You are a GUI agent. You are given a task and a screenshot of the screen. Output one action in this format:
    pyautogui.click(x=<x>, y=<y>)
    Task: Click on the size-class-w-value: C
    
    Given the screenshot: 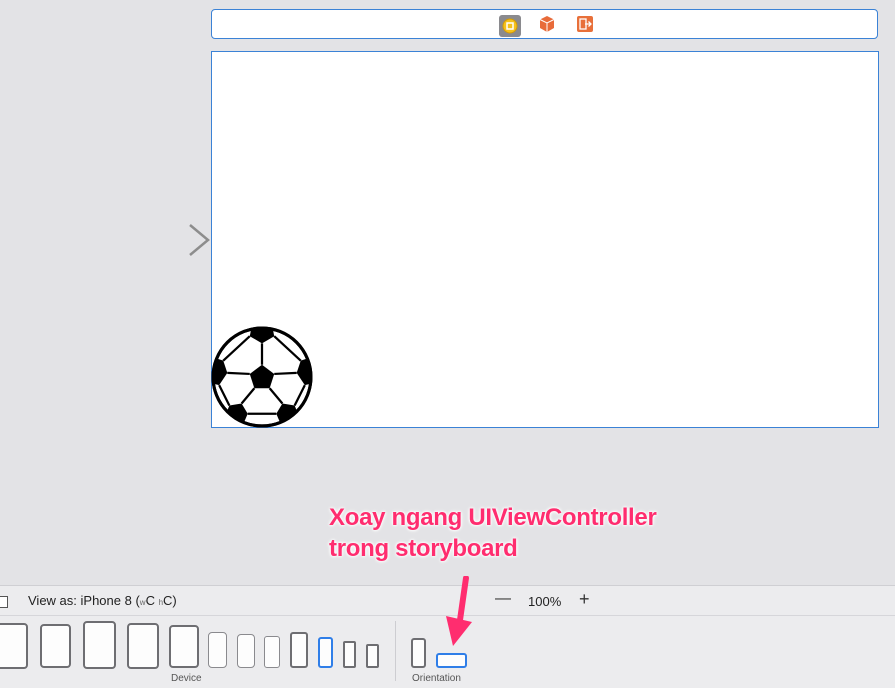 What is the action you would take?
    pyautogui.click(x=150, y=600)
    